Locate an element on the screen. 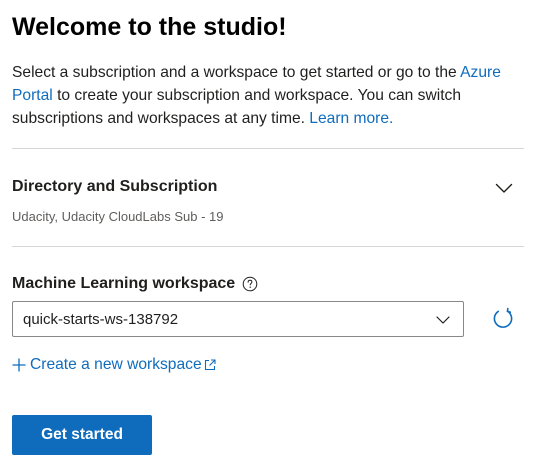 The height and width of the screenshot is (475, 553). get-started-button: Get started is located at coordinates (82, 435).